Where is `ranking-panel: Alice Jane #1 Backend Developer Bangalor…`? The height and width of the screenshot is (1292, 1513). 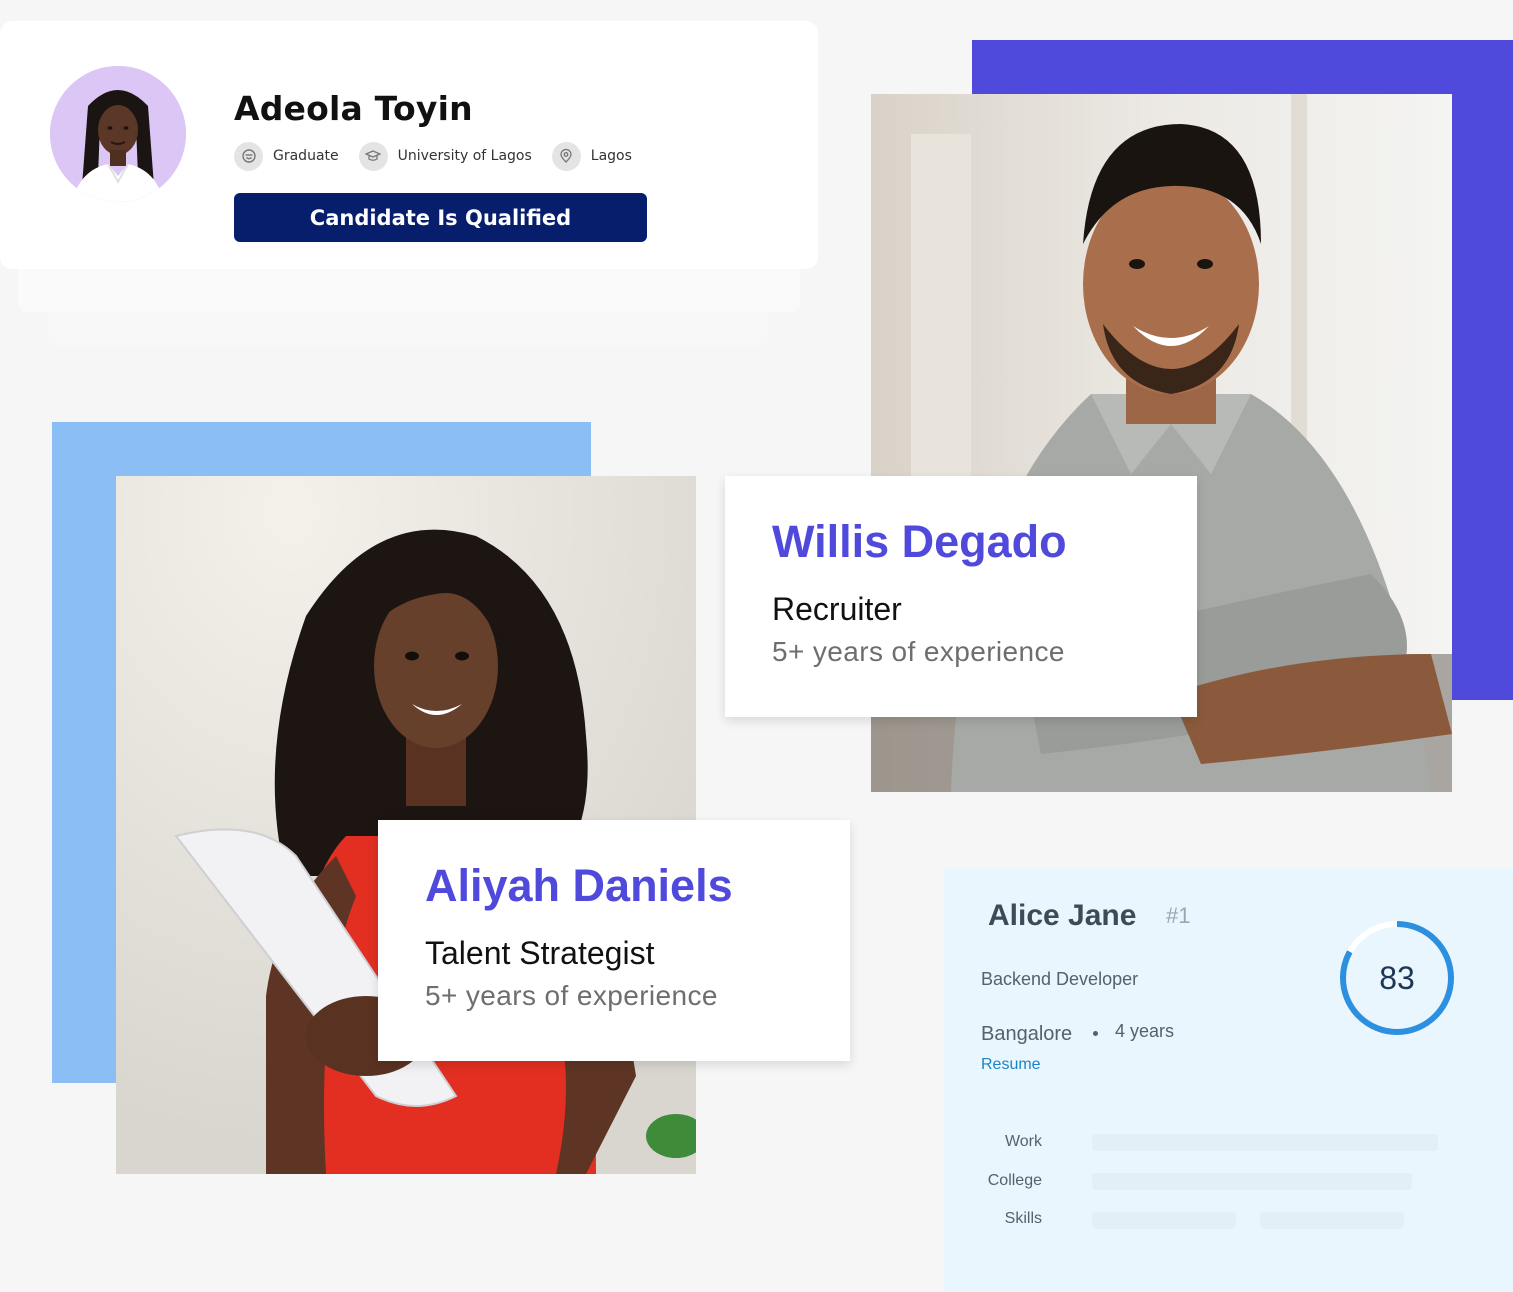
ranking-panel: Alice Jane #1 Backend Developer Bangalor… is located at coordinates (1228, 1080).